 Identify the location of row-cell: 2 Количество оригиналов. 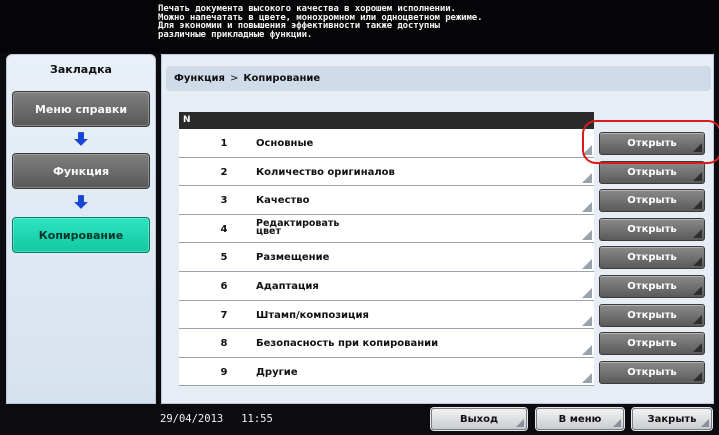
(386, 172).